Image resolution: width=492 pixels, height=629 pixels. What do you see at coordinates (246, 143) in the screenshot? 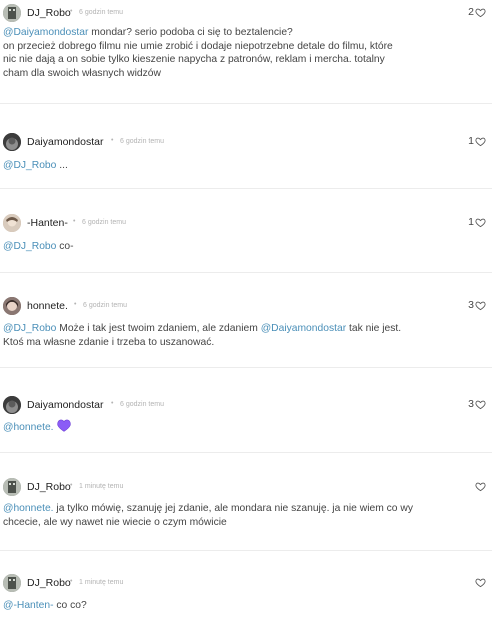
I see `comment-header: Daiyamondostar • 6 godzin temu 1` at bounding box center [246, 143].